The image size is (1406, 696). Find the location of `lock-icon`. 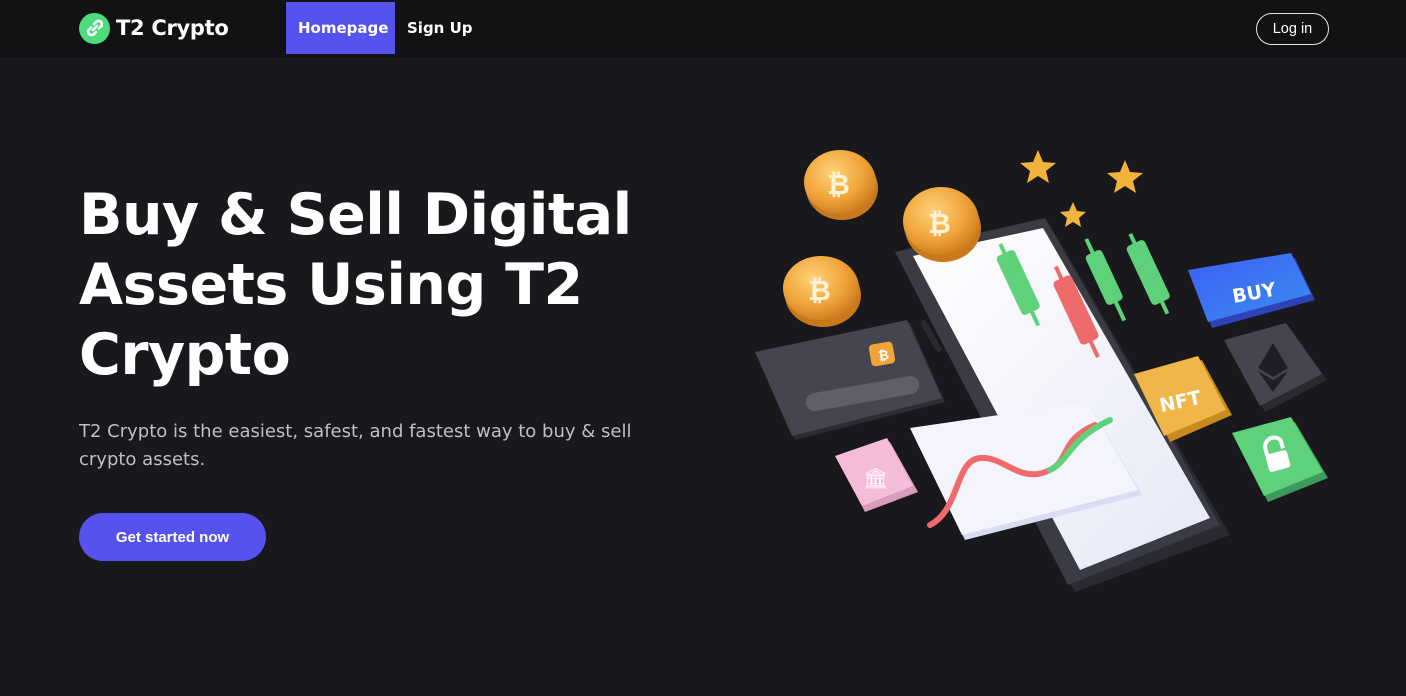

lock-icon is located at coordinates (1280, 459).